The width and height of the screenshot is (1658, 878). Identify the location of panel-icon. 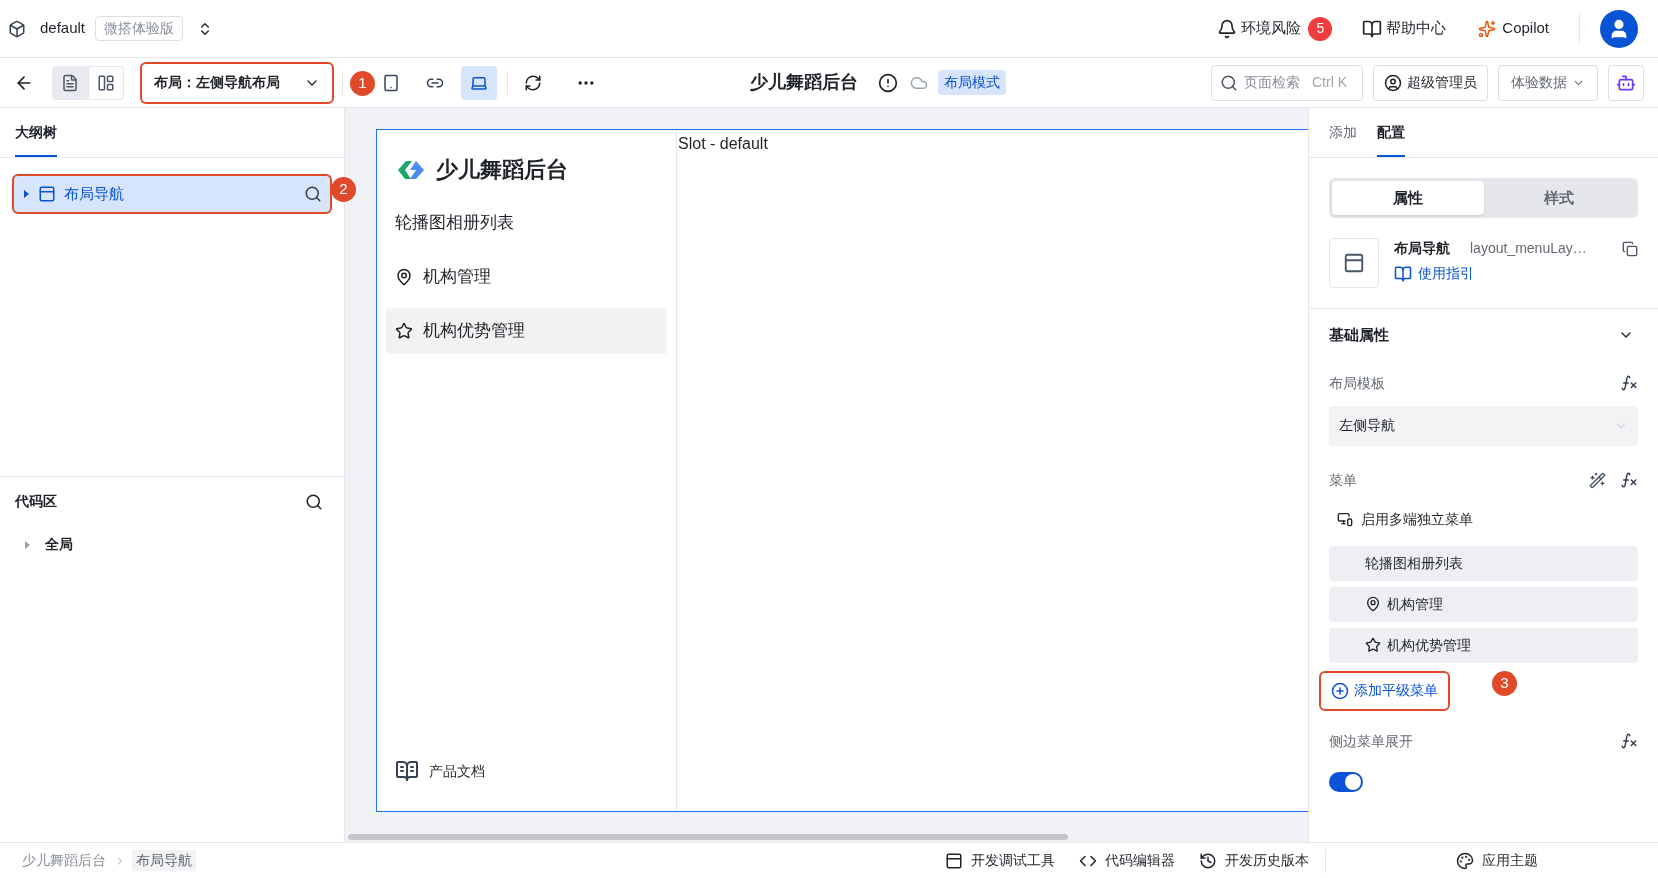
(954, 860).